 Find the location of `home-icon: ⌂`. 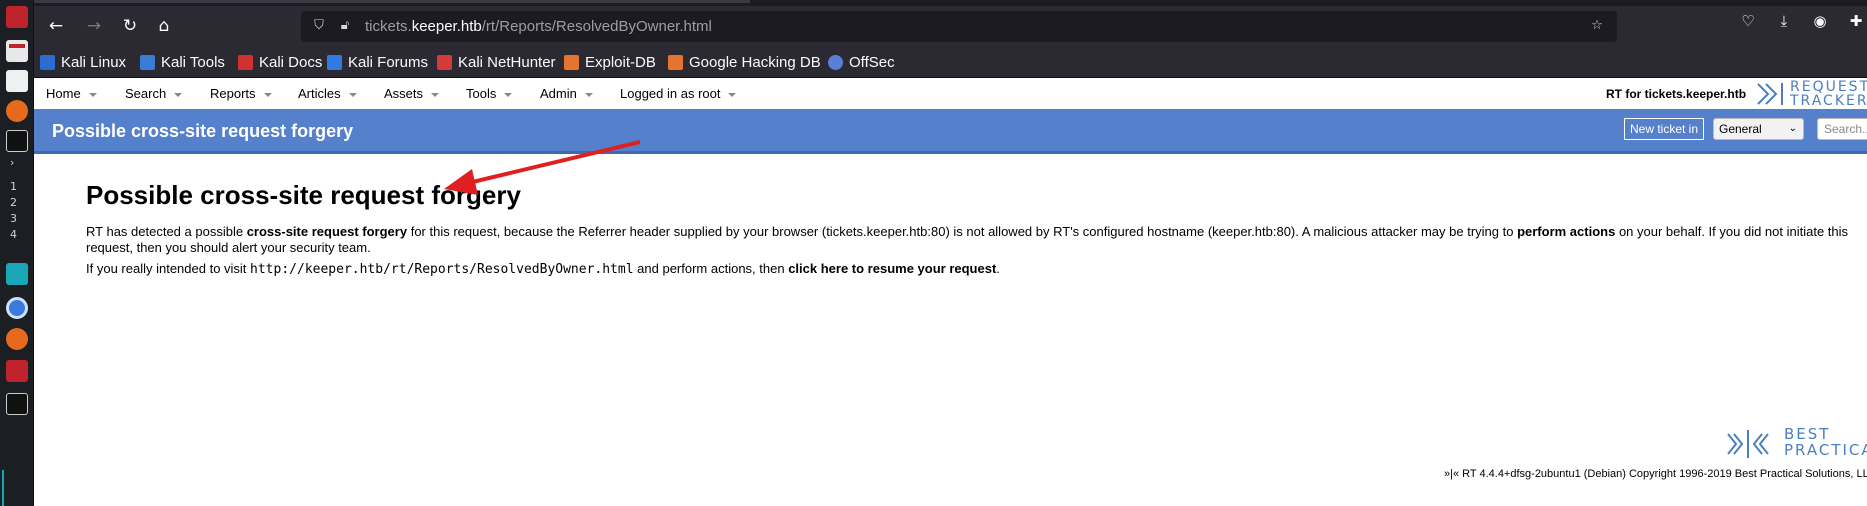

home-icon: ⌂ is located at coordinates (164, 26).